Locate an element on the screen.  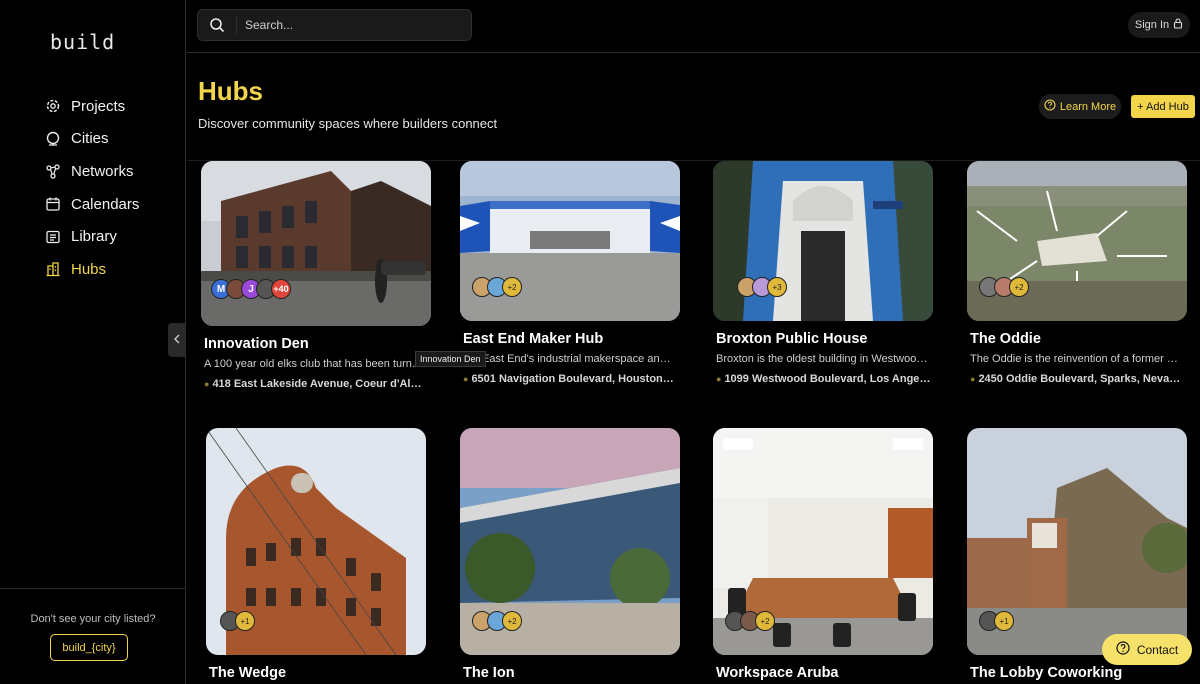
hub-name: Innovation Den is located at coordinates (256, 344).